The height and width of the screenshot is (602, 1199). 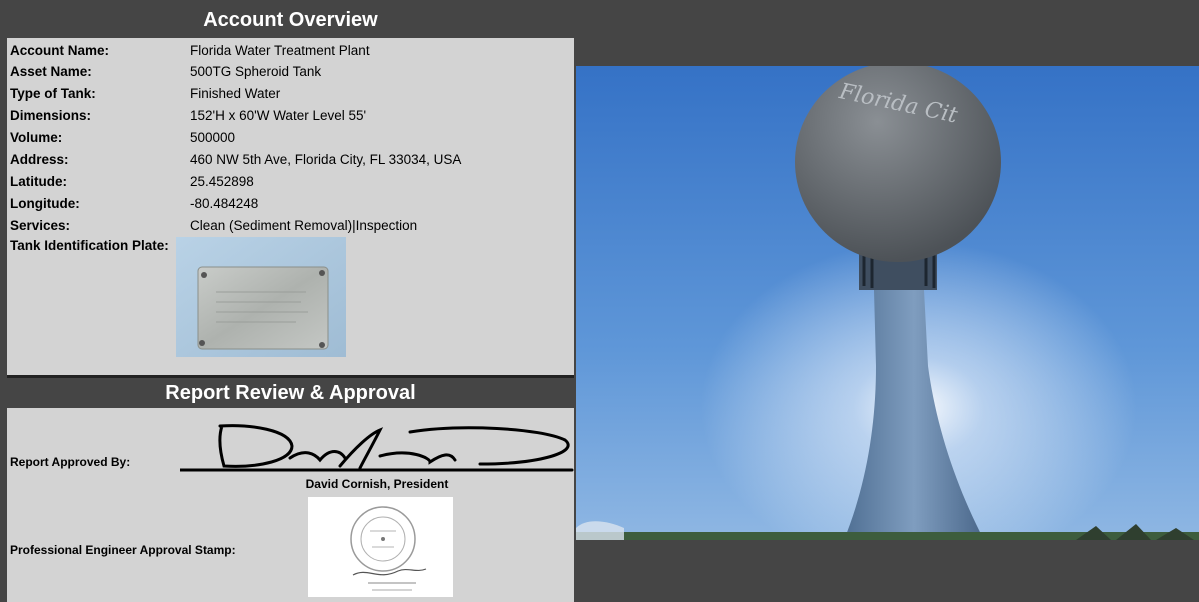 I want to click on detail-label: Services:, so click(x=40, y=225).